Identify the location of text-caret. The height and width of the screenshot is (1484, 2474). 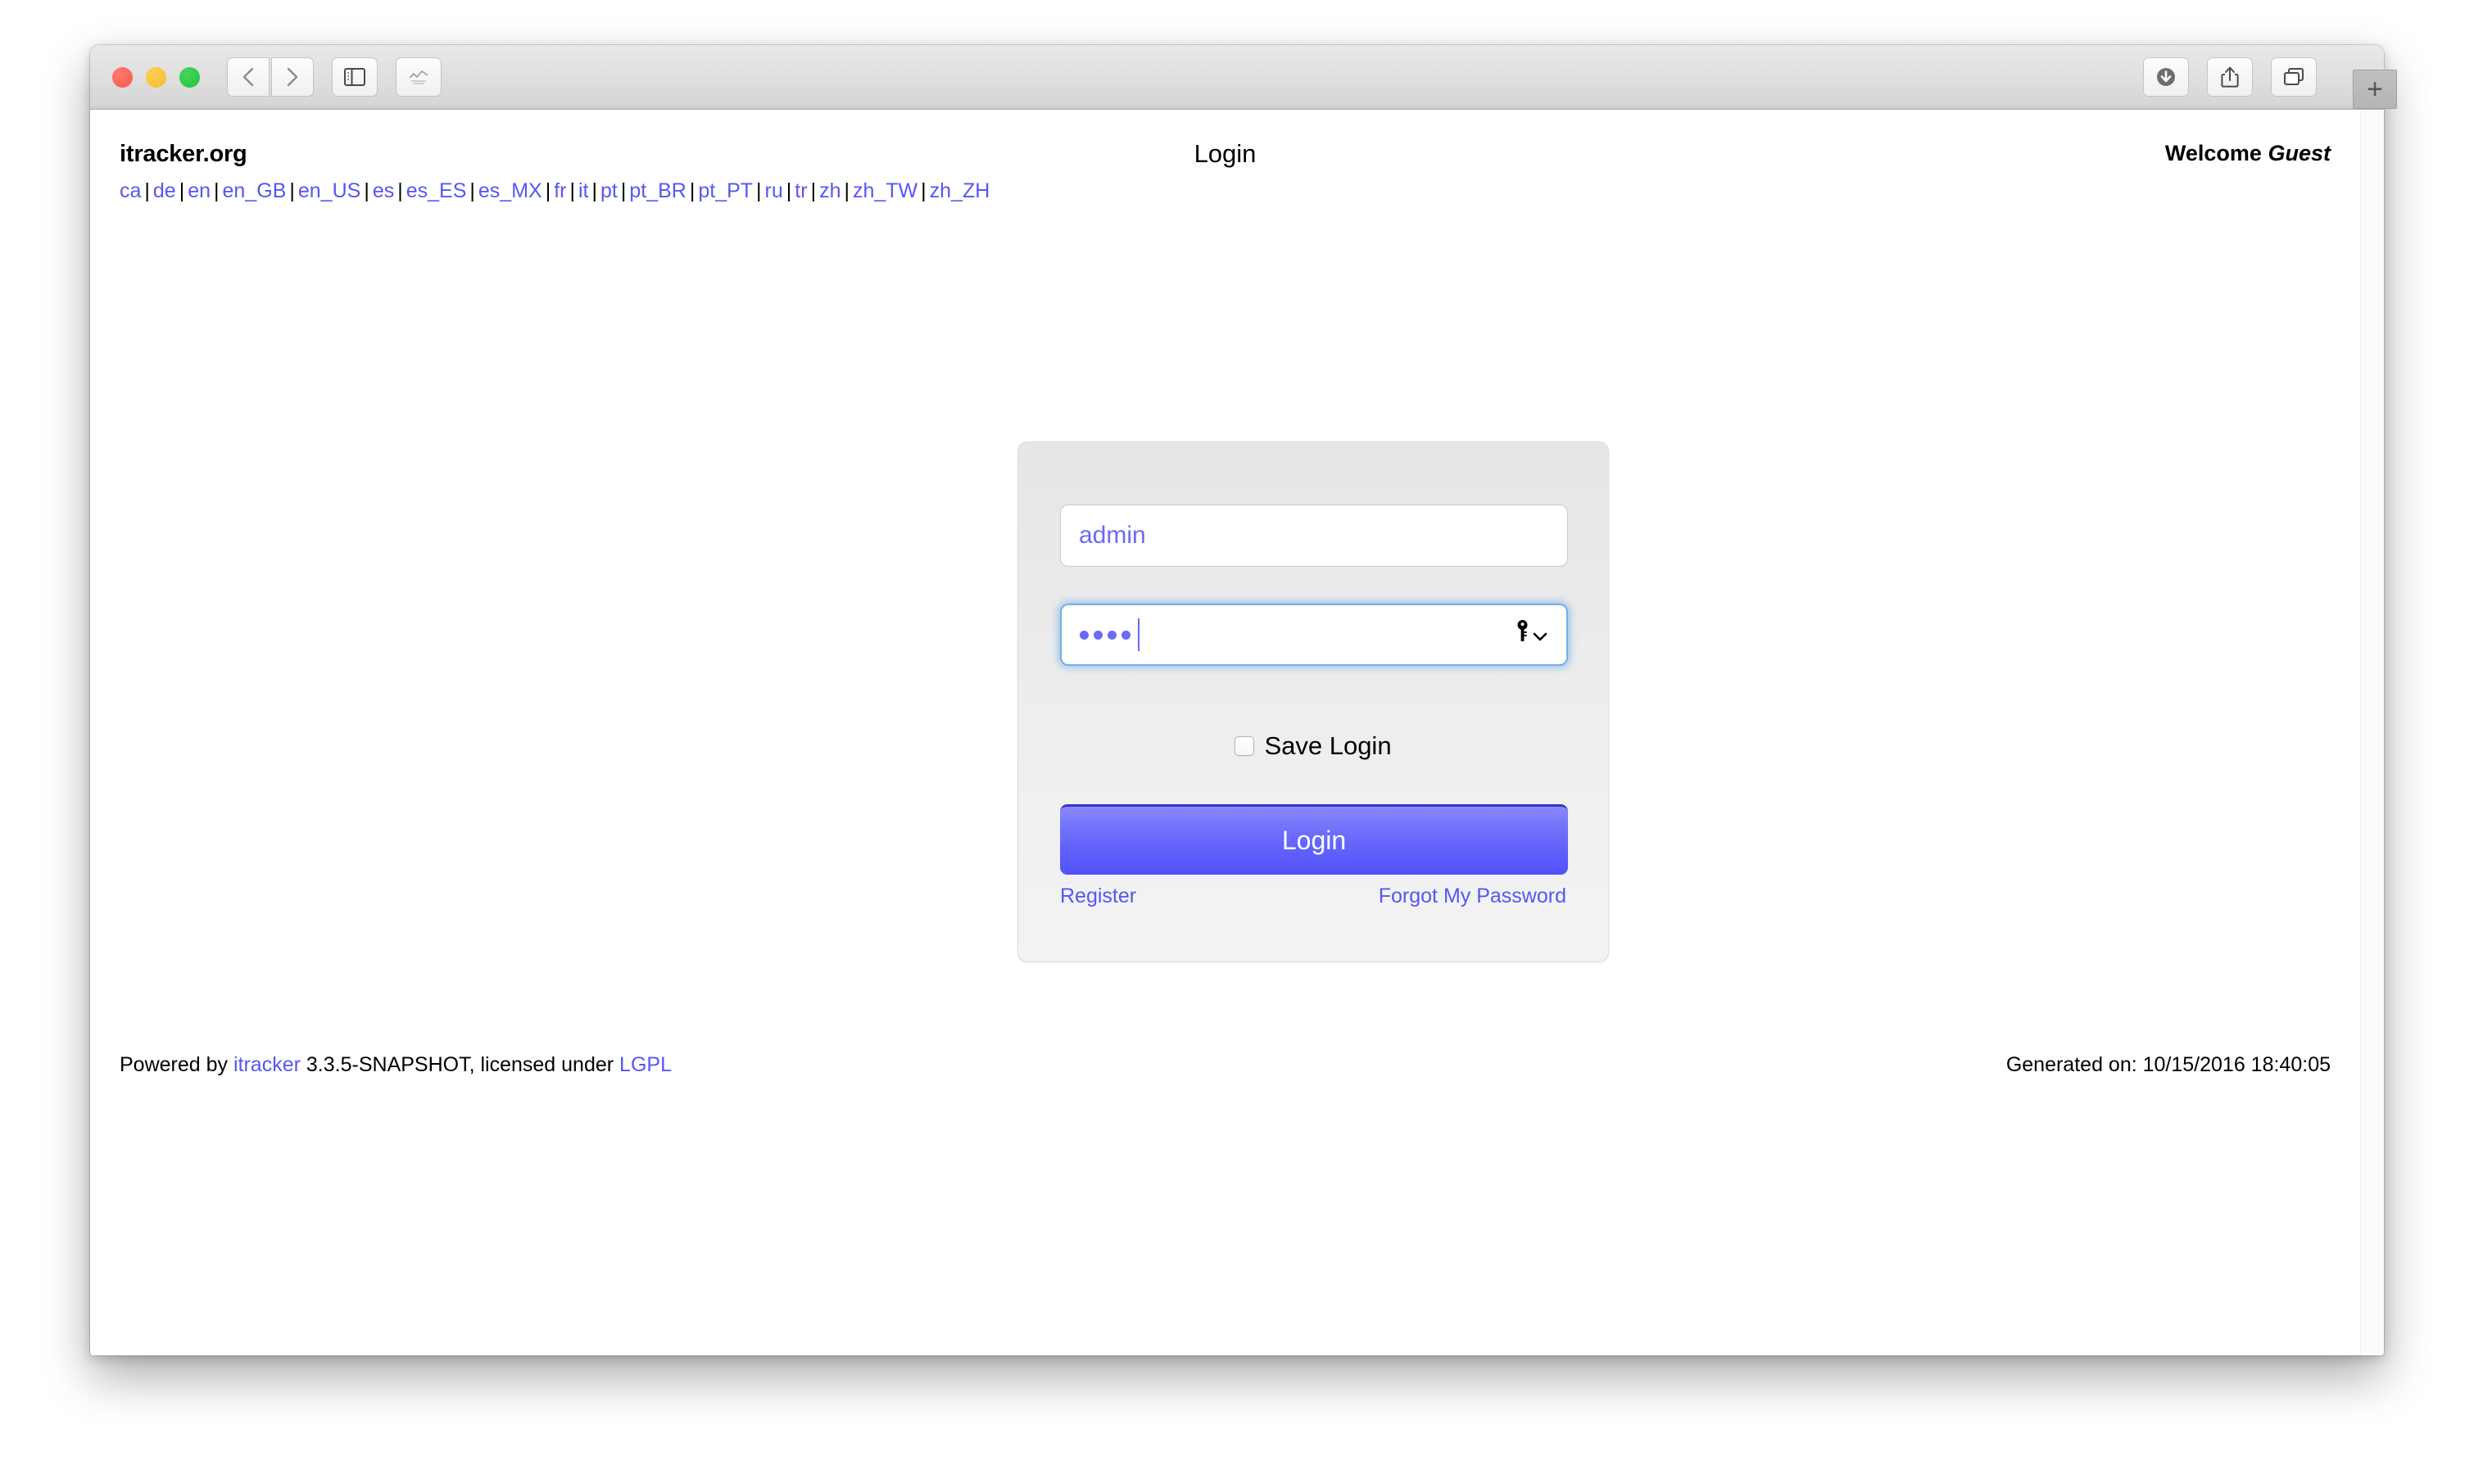
(1139, 634).